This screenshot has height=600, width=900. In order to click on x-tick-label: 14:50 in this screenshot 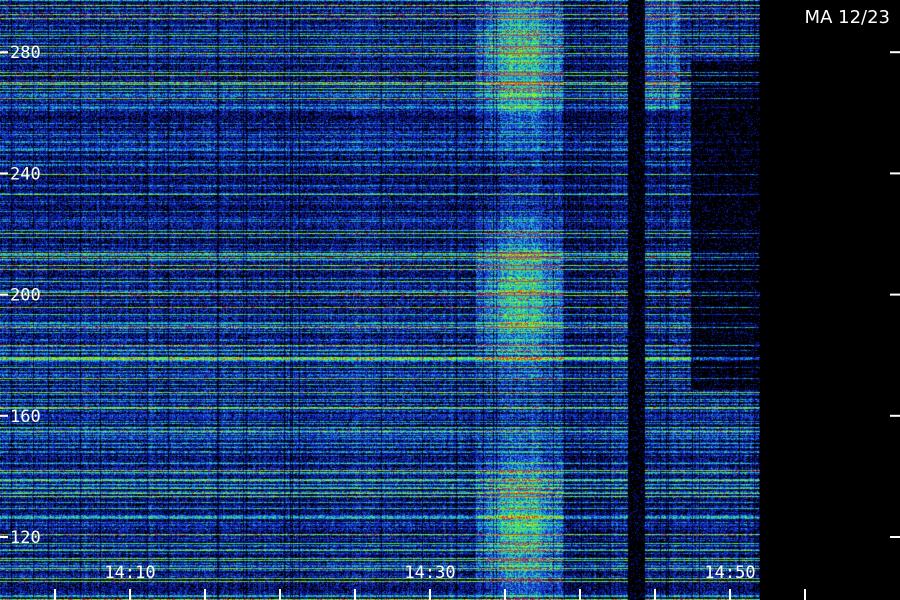, I will do `click(729, 573)`.